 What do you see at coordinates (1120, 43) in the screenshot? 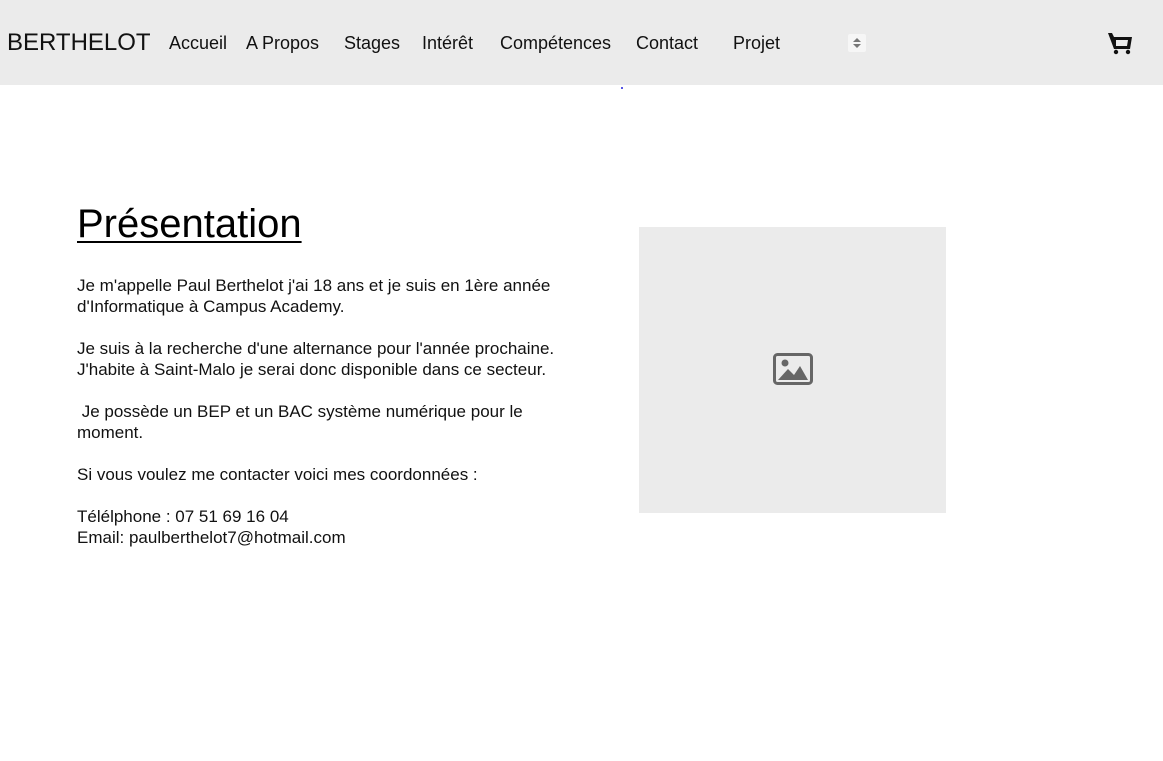
I see `shopping-cart-icon` at bounding box center [1120, 43].